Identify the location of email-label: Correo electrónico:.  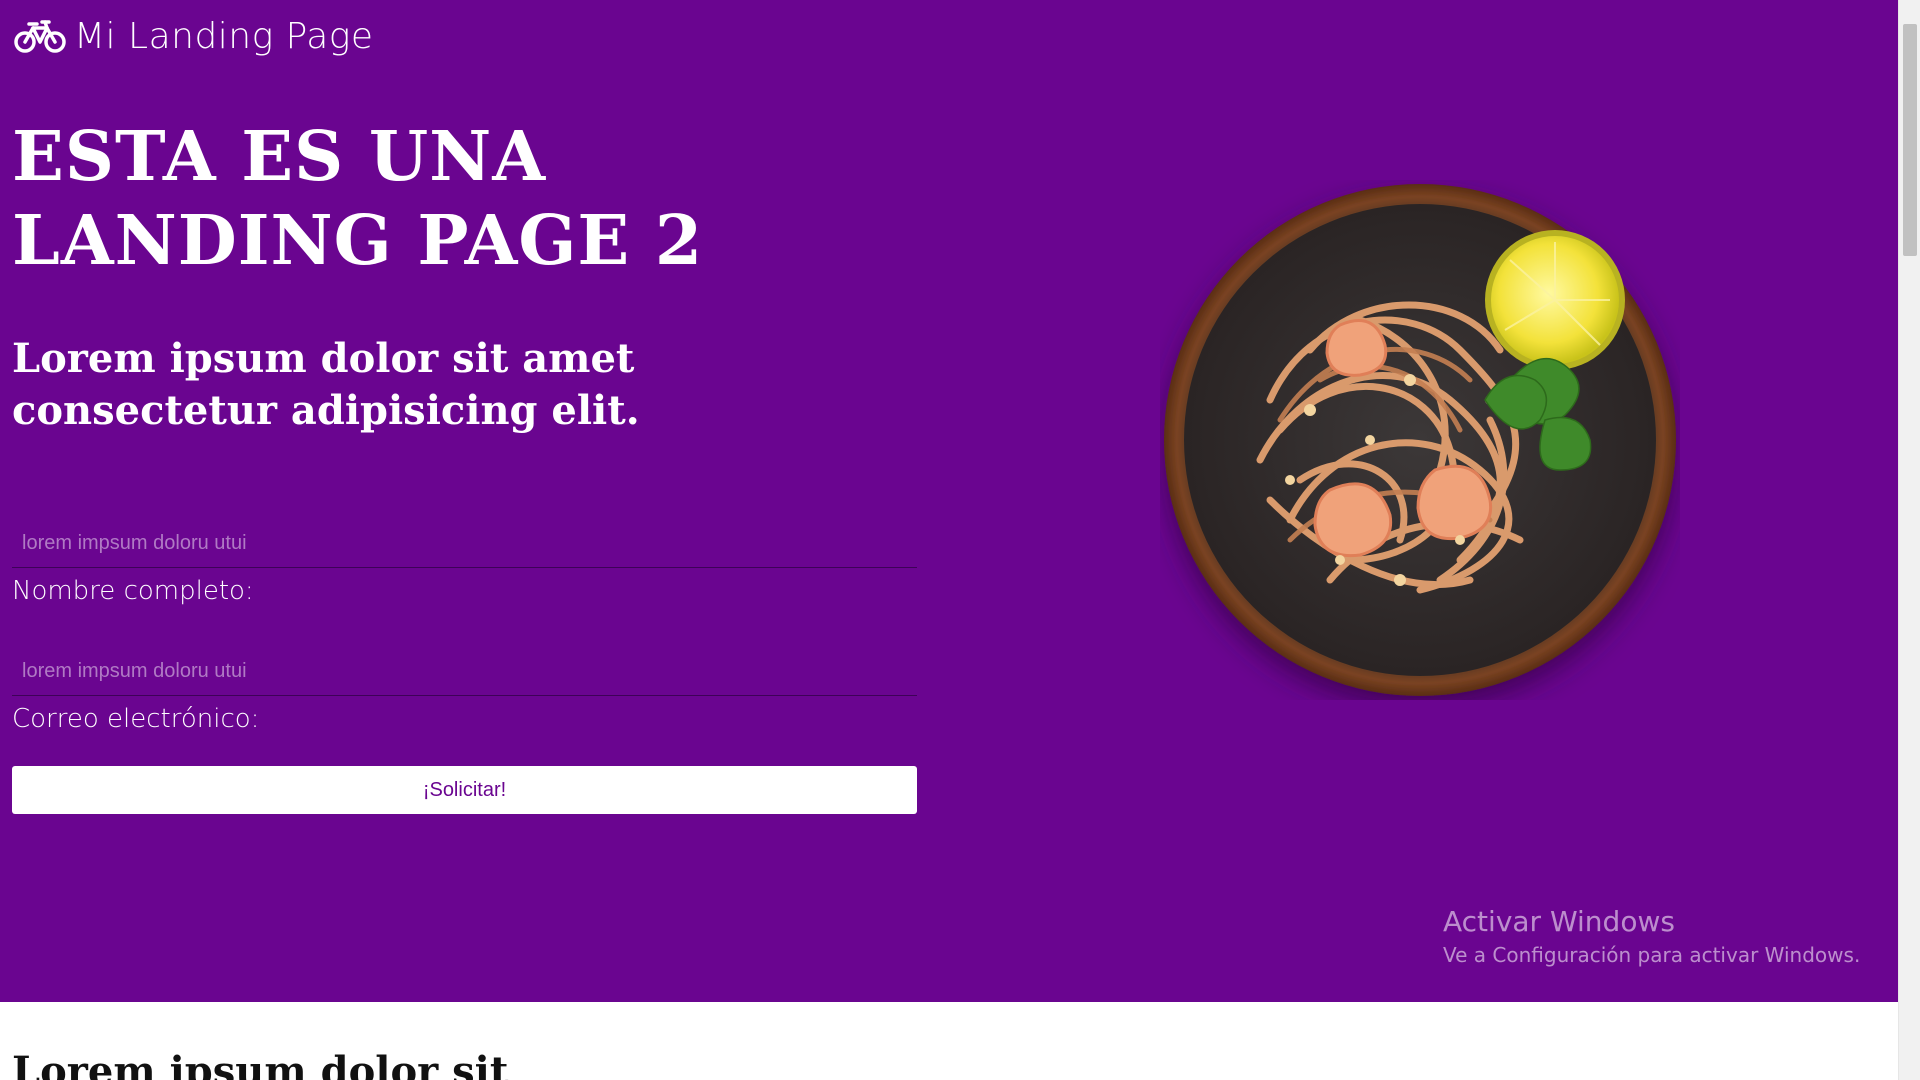
(136, 719).